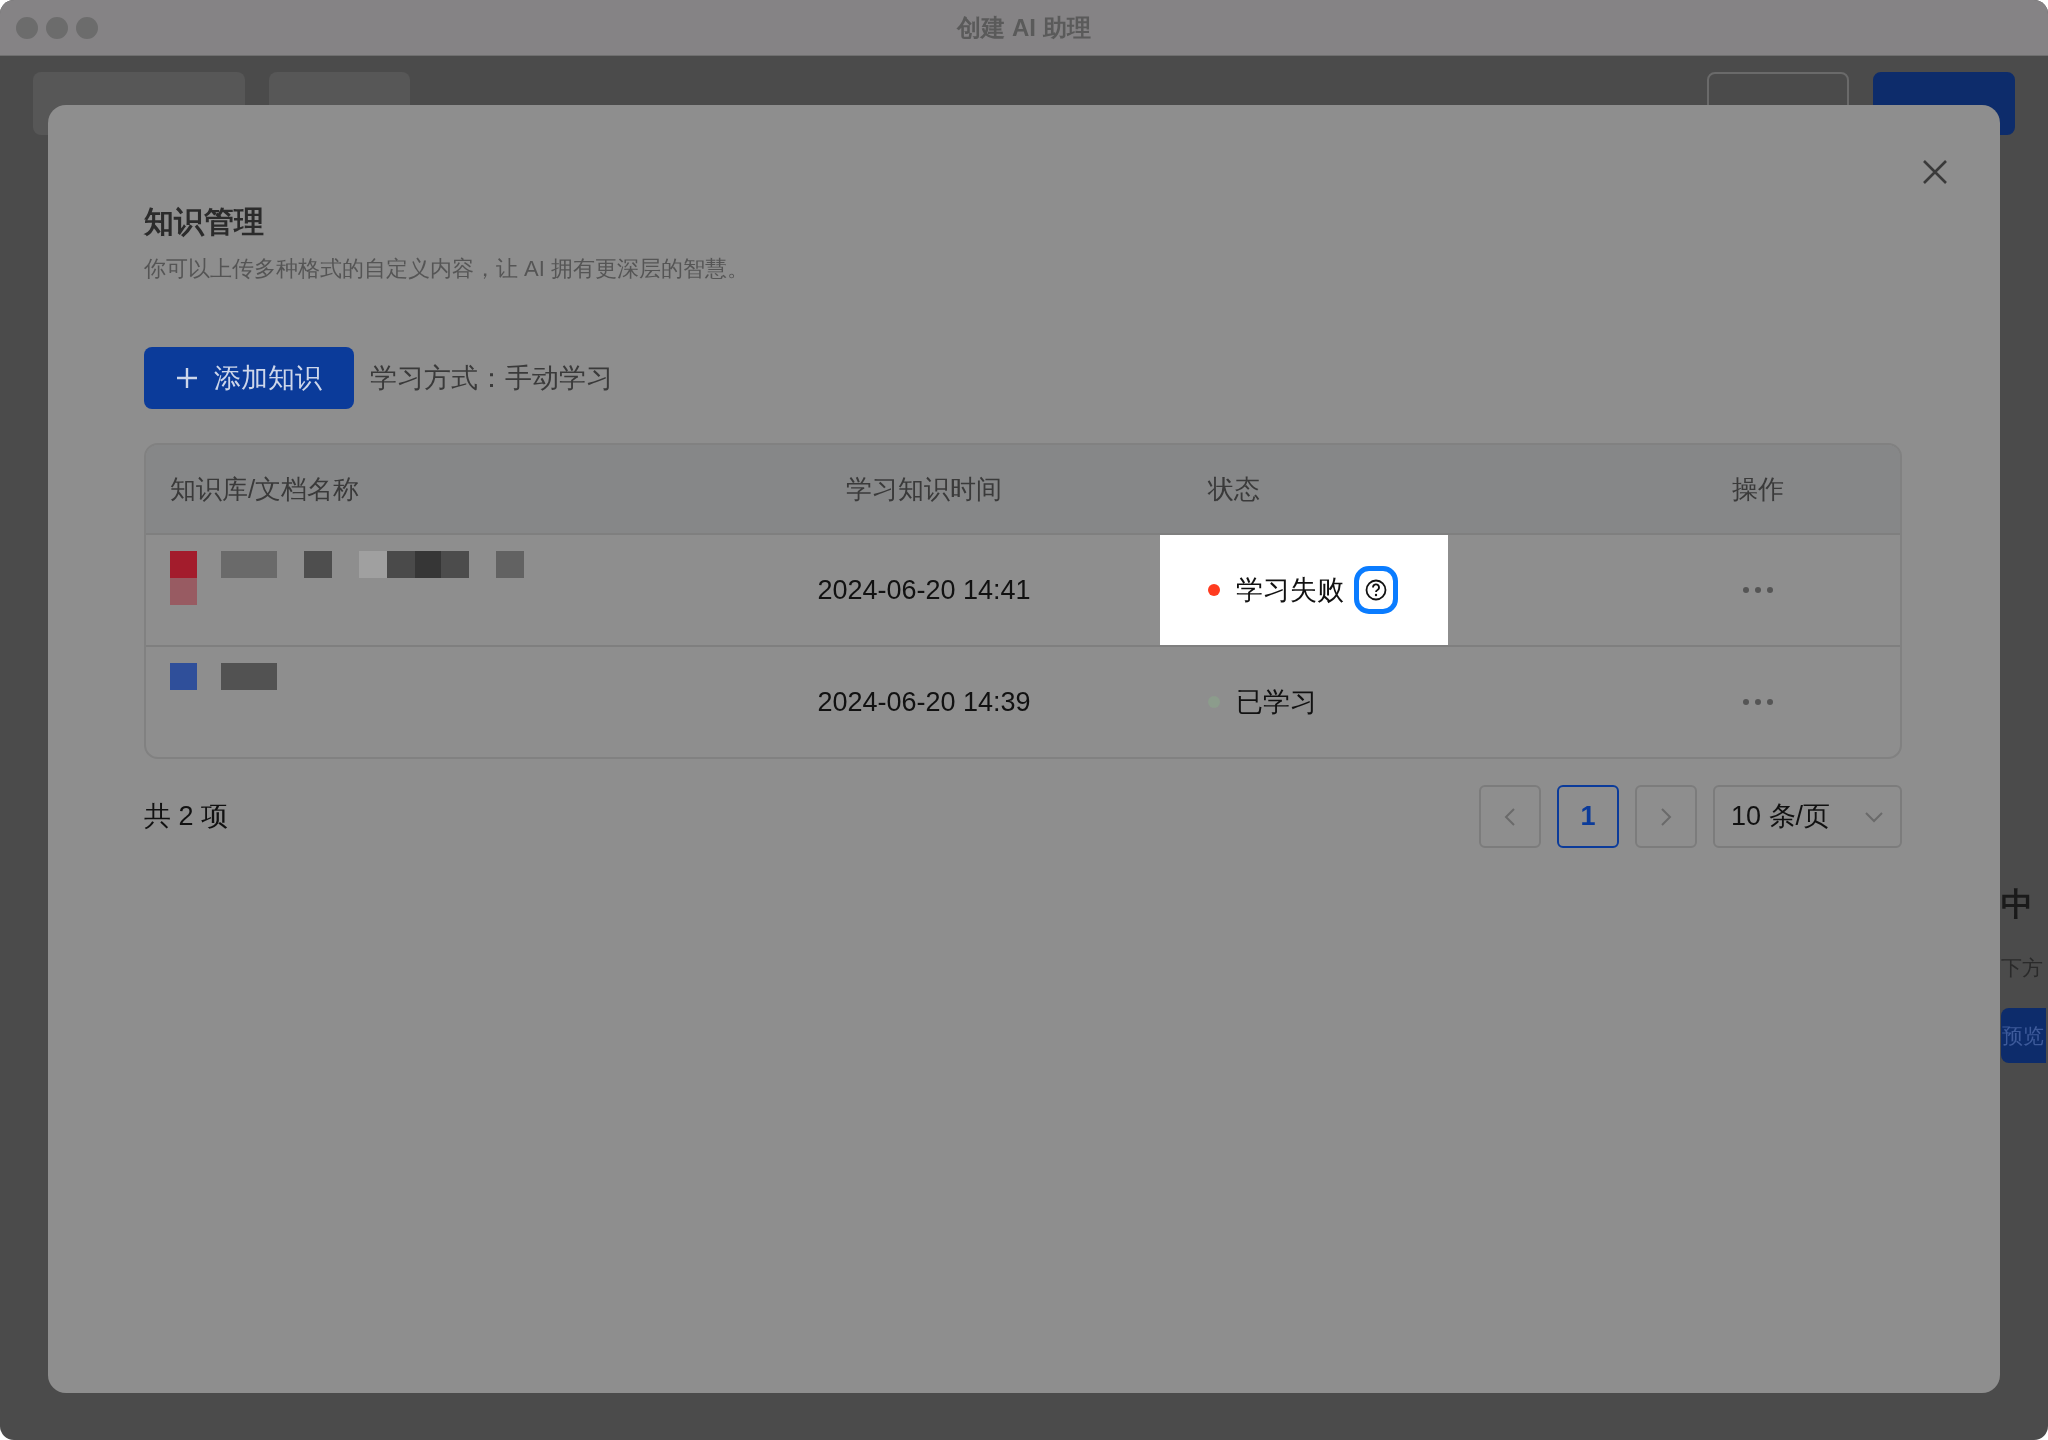 The image size is (2048, 1440). Describe the element at coordinates (1807, 816) in the screenshot. I see `page-size-select: 10 条/页` at that location.